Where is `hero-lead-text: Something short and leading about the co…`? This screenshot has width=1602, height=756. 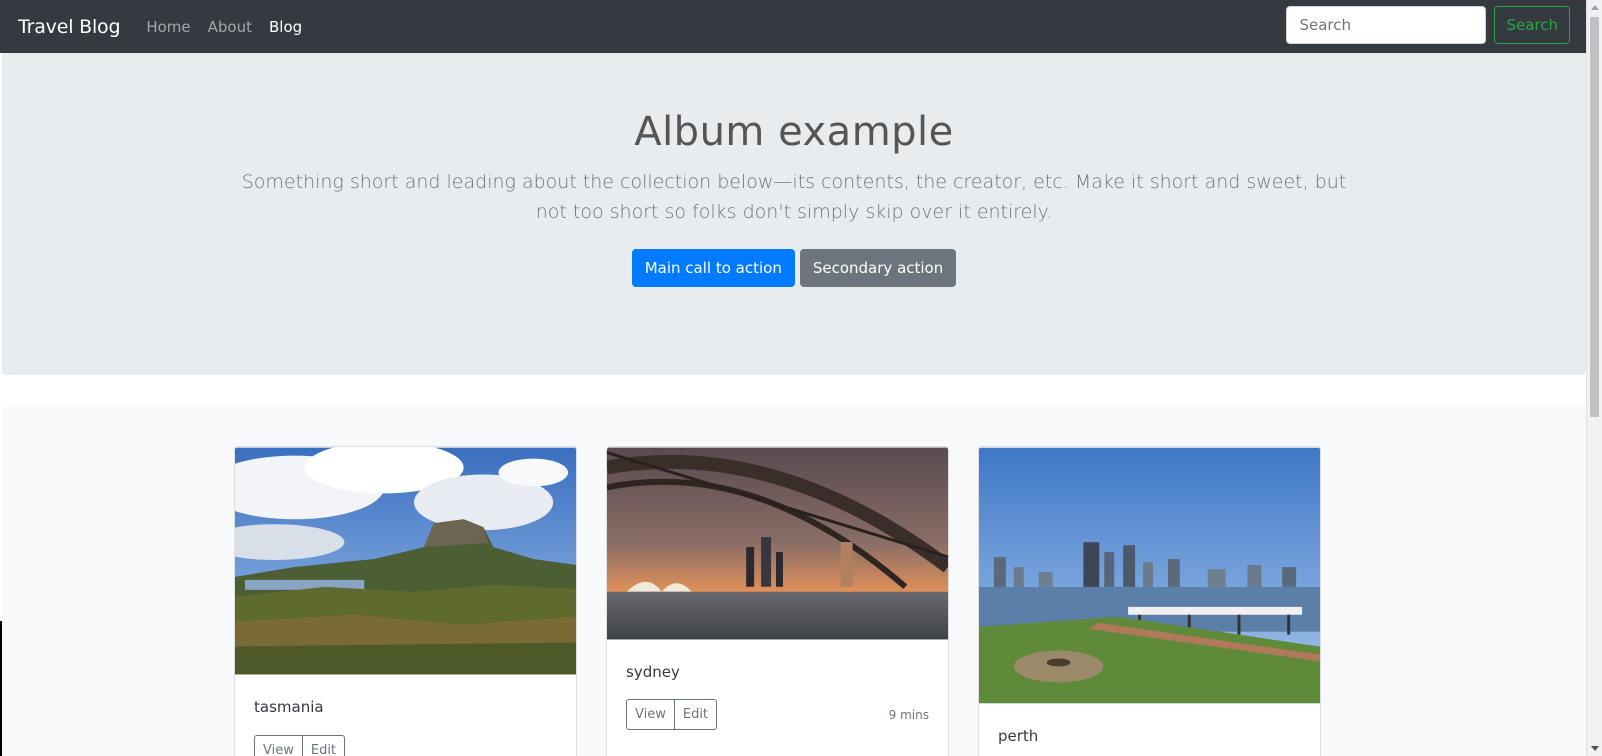 hero-lead-text: Something short and leading about the co… is located at coordinates (794, 197).